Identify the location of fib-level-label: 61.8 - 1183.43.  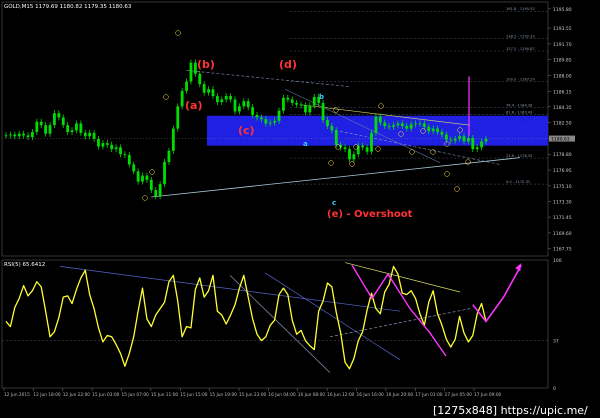
(519, 113).